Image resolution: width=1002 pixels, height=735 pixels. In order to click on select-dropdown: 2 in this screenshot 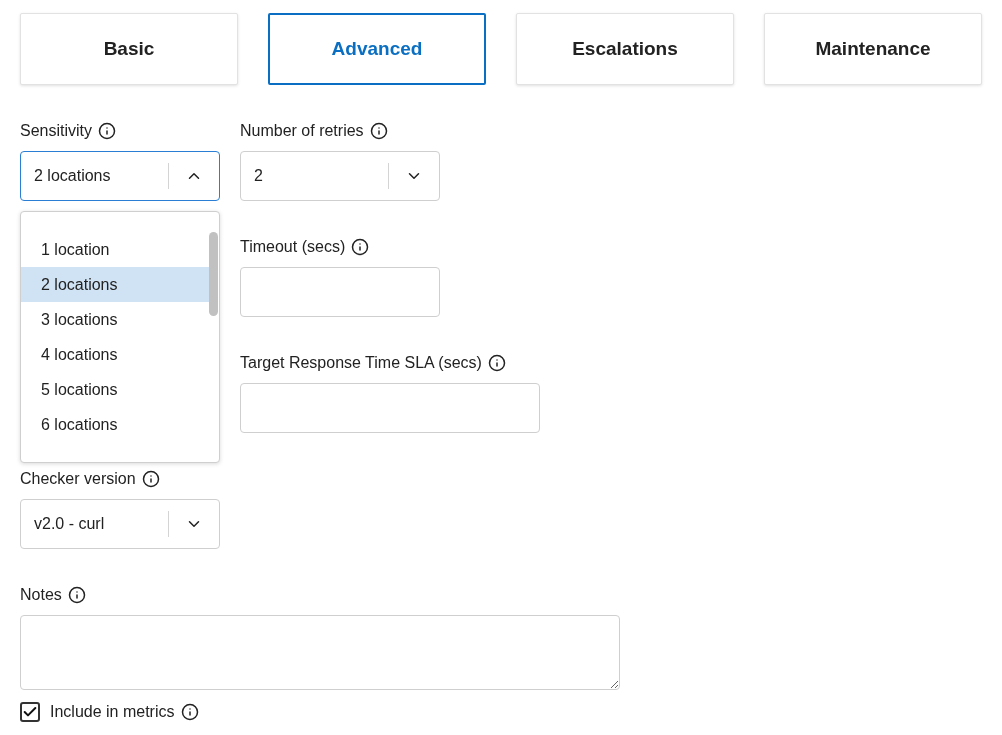, I will do `click(340, 176)`.